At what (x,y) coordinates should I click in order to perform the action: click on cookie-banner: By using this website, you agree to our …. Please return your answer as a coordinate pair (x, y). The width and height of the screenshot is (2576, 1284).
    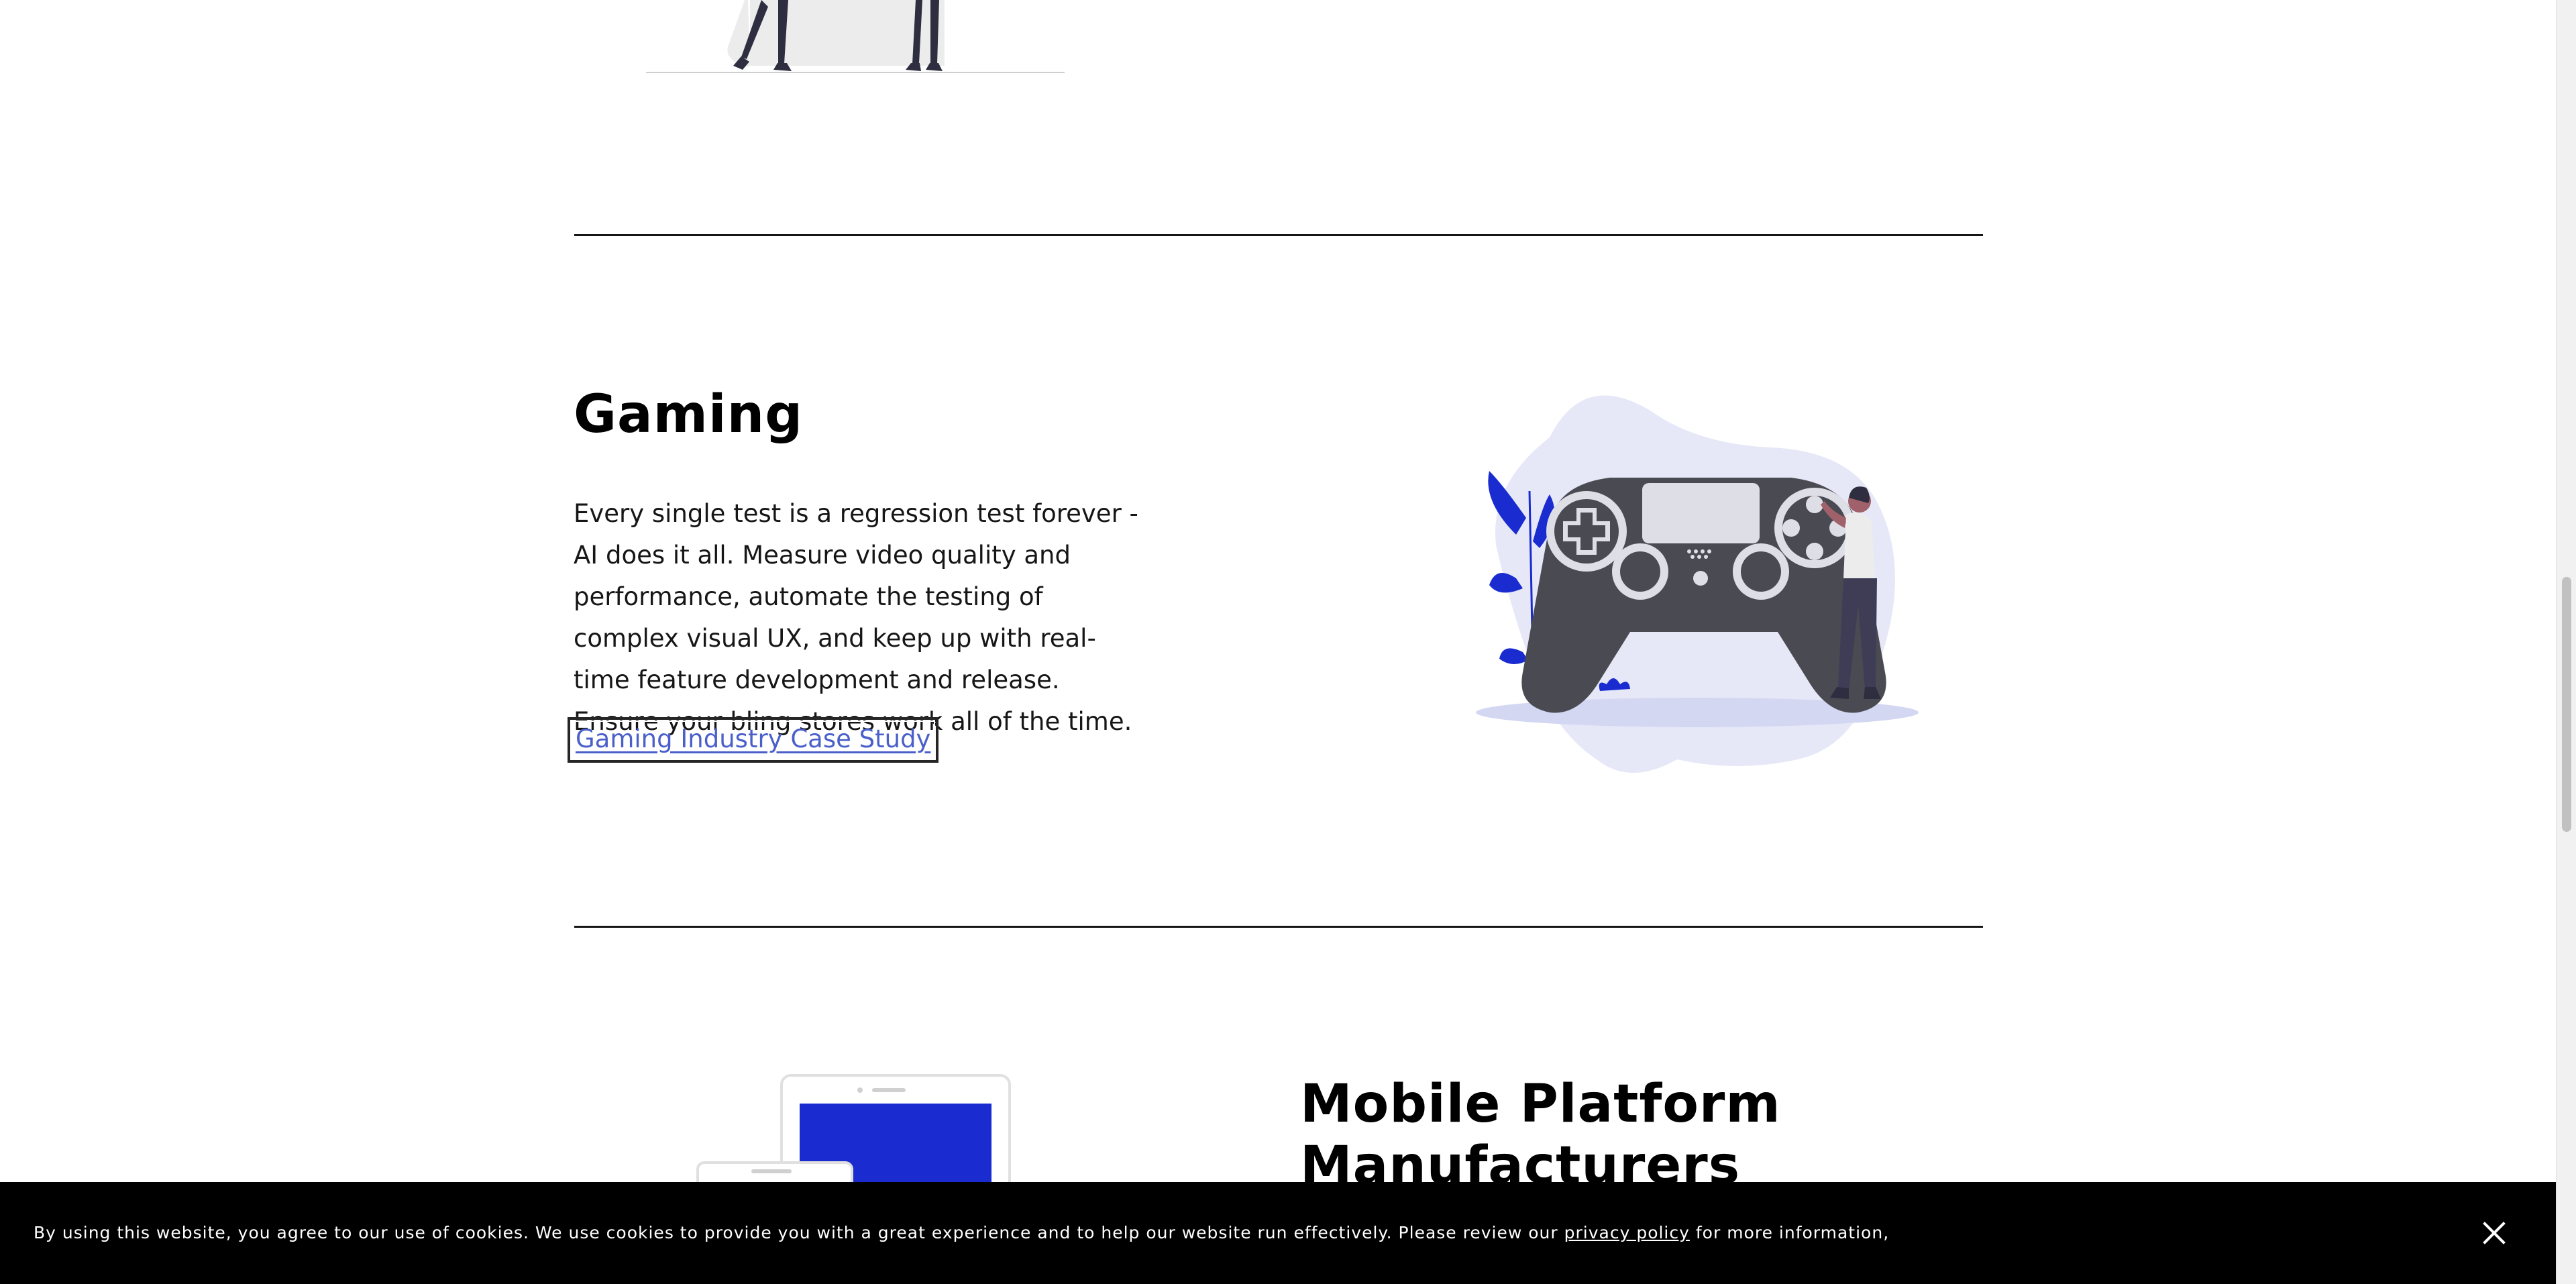
    Looking at the image, I should click on (1278, 1233).